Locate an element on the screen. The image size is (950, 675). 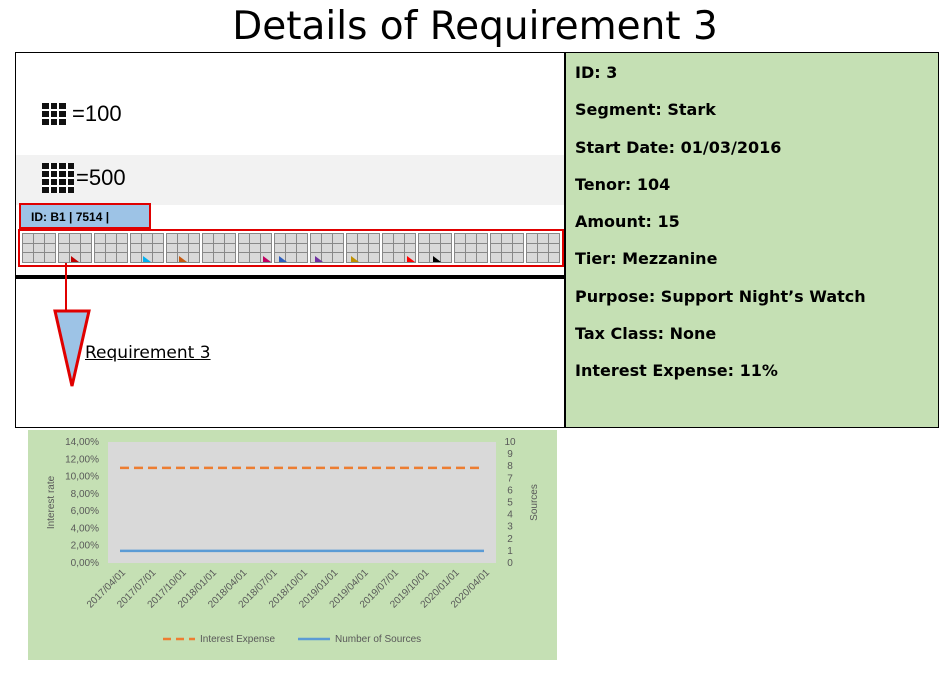
y2-tick-label: 3 is located at coordinates (510, 527).